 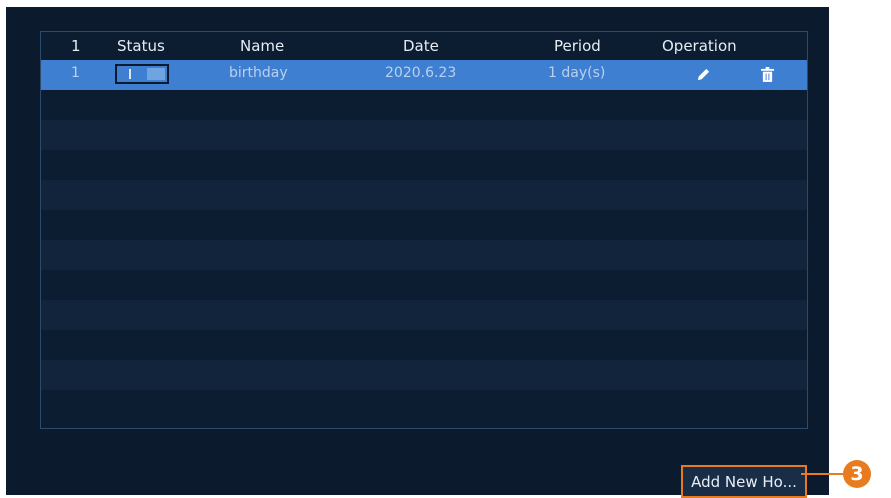 I want to click on header-operation: Operation, so click(x=699, y=46).